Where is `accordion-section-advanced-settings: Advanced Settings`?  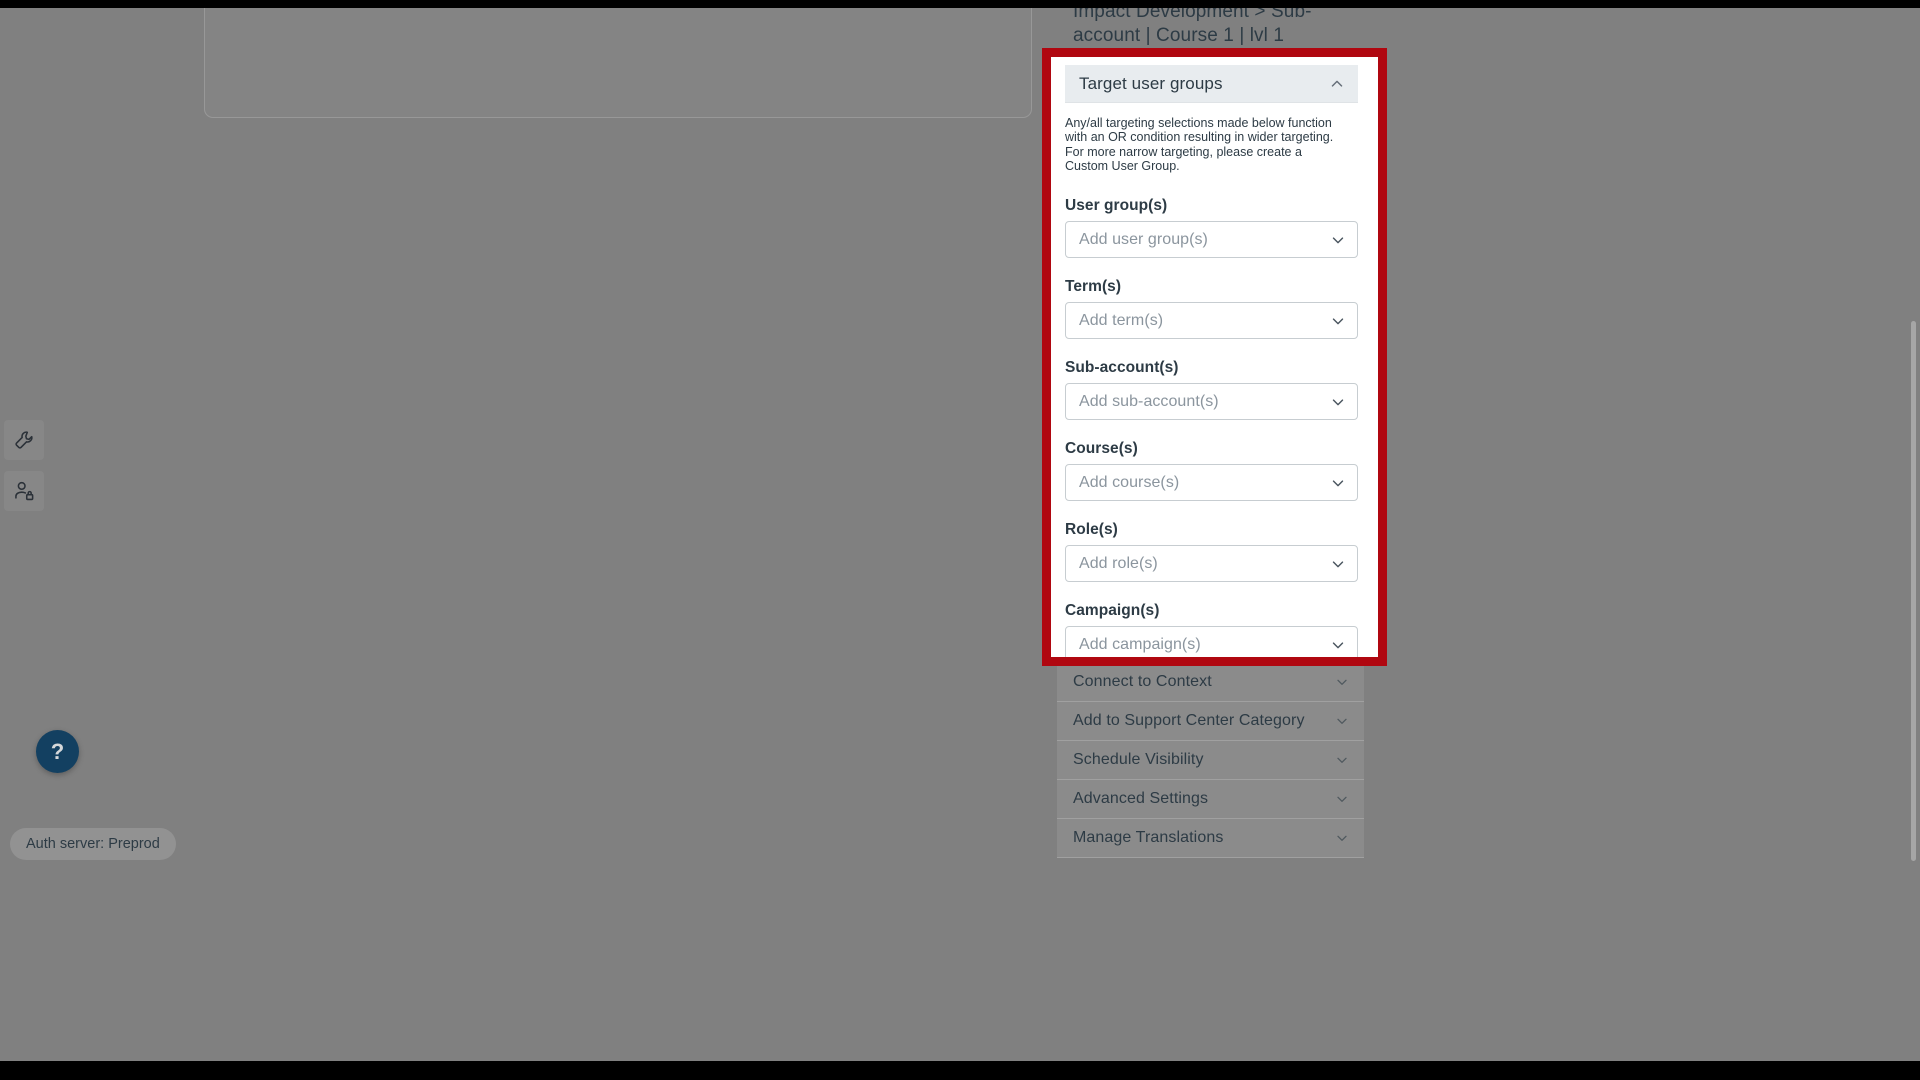 accordion-section-advanced-settings: Advanced Settings is located at coordinates (1210, 799).